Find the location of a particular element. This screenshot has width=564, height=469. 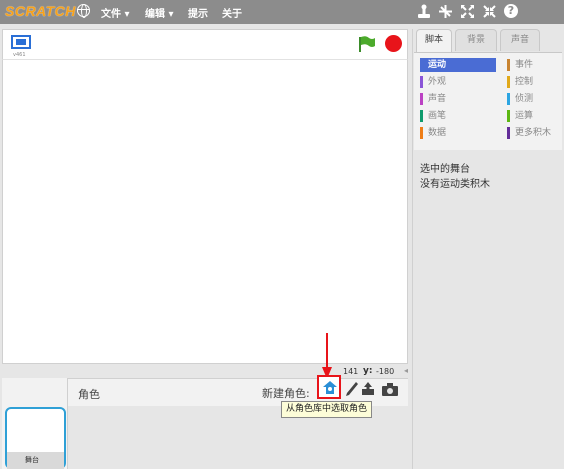

tab-scripts: 脚本 is located at coordinates (434, 41).